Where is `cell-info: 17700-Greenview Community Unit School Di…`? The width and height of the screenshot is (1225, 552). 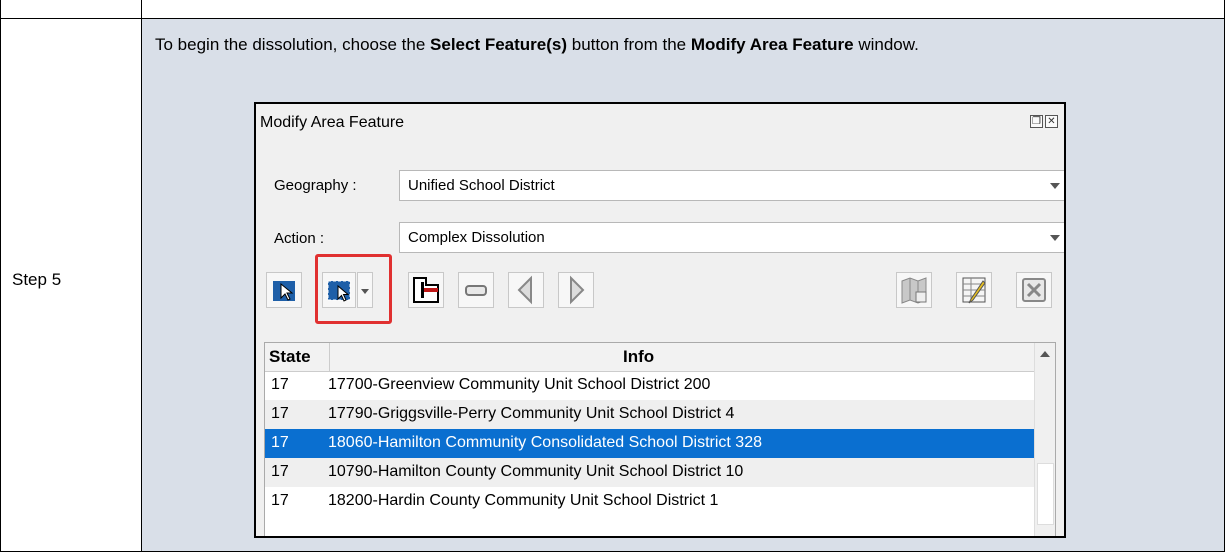
cell-info: 17700-Greenview Community Unit School Di… is located at coordinates (519, 384).